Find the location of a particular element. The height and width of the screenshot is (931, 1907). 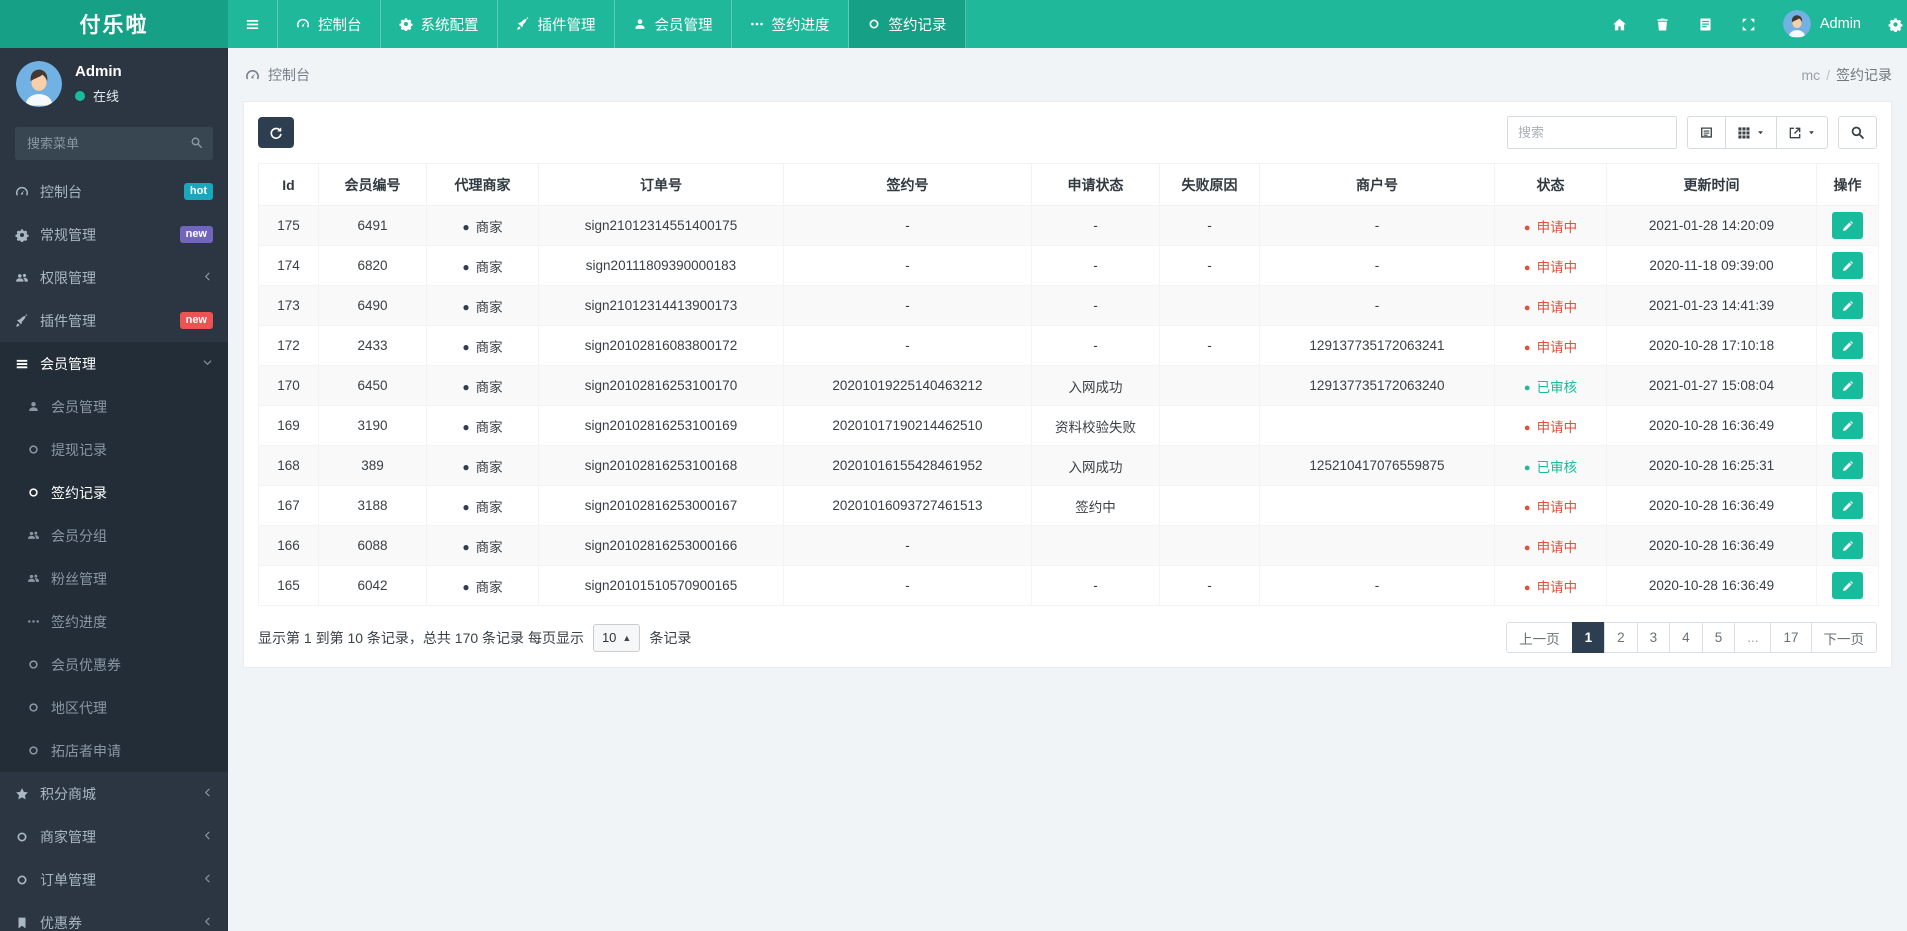

sidebar-subitem-label: 会员优惠券 is located at coordinates (86, 664).